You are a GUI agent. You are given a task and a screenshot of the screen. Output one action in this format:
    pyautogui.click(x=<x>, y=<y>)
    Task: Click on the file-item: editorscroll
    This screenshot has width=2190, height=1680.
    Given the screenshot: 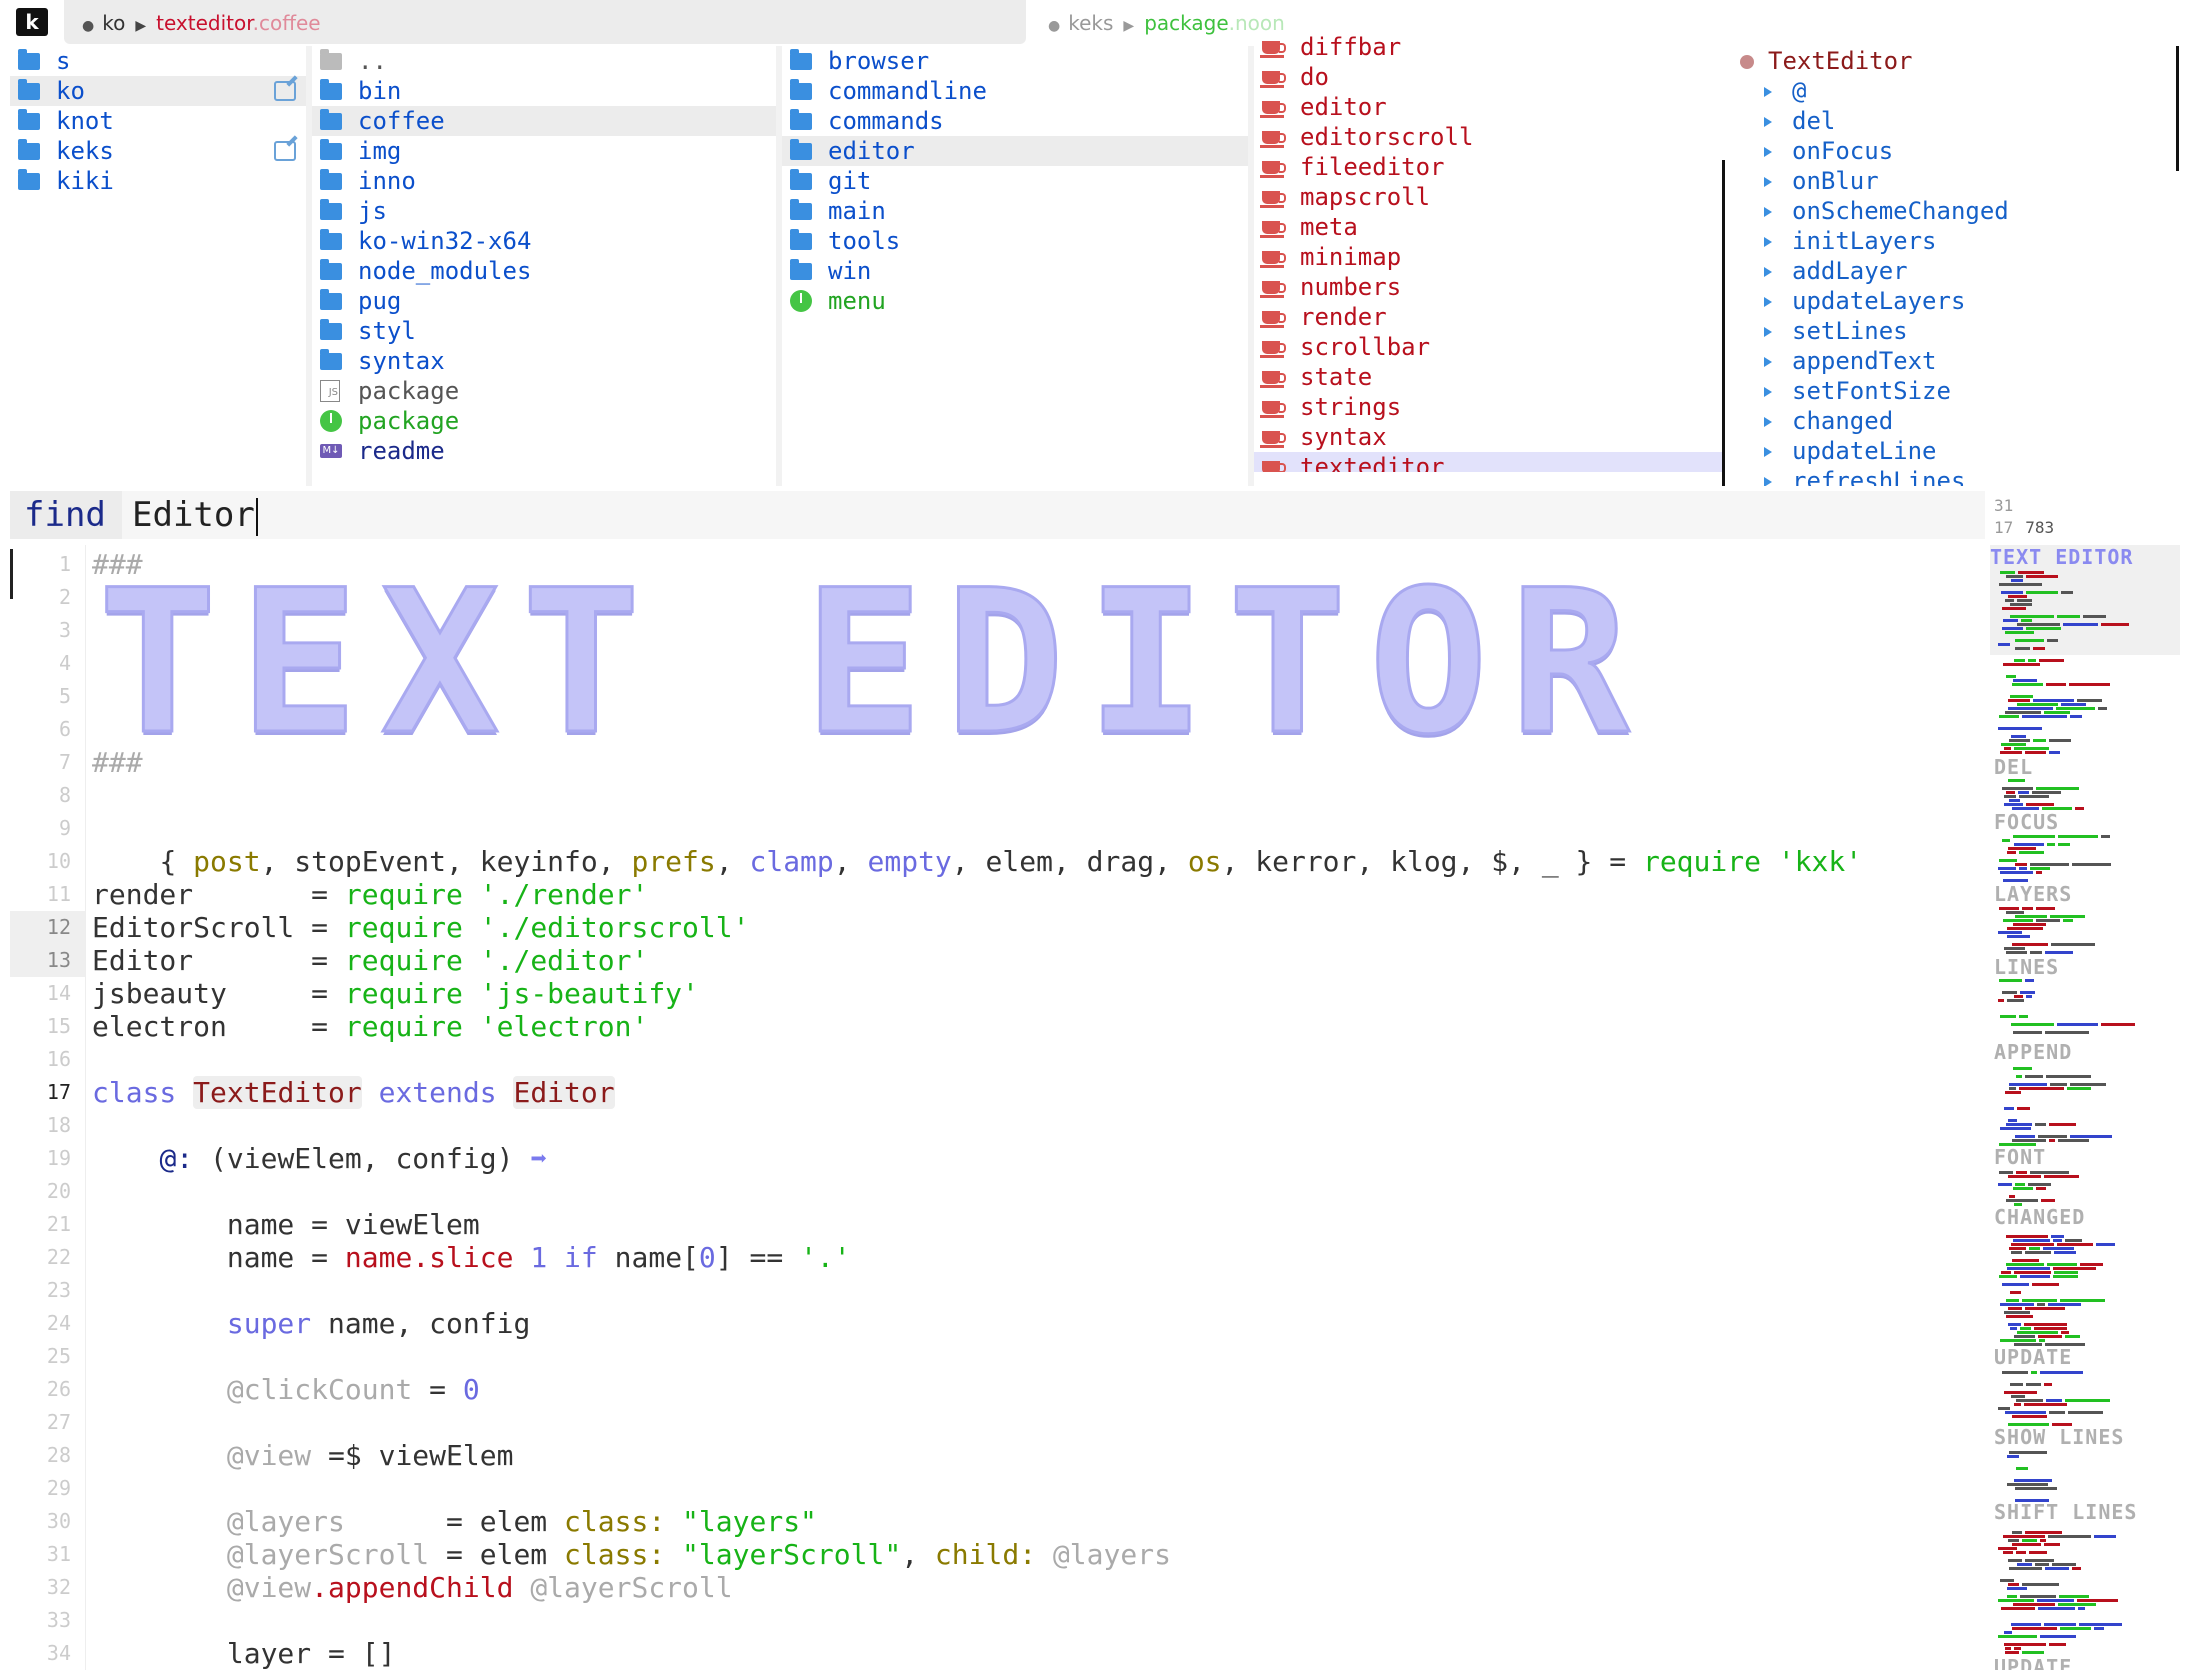 What is the action you would take?
    pyautogui.click(x=1488, y=137)
    